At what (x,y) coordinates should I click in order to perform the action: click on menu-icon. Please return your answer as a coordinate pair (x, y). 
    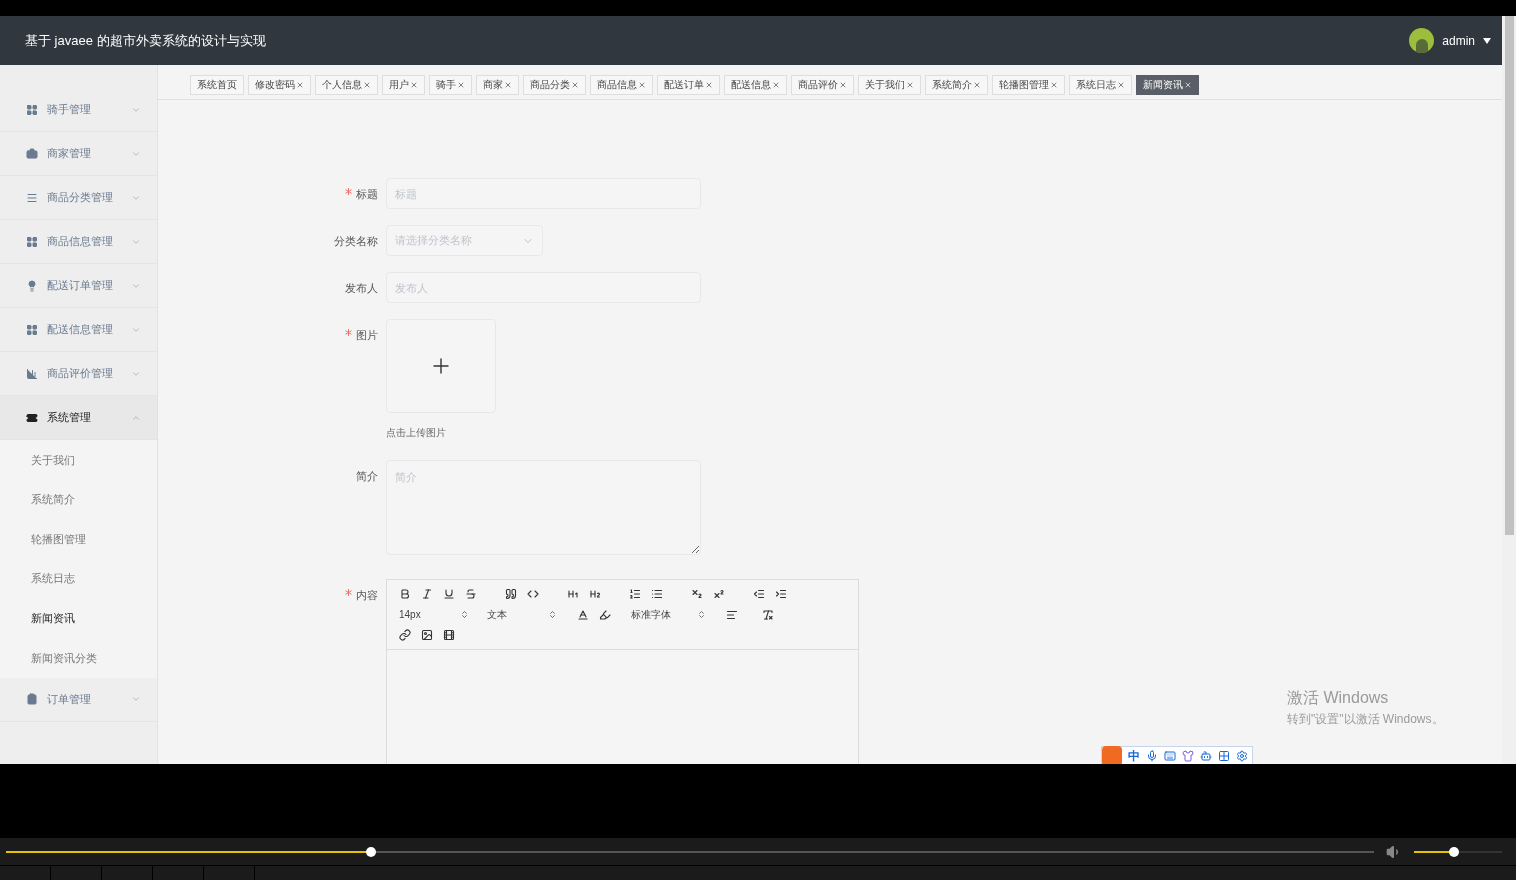
    Looking at the image, I should click on (32, 197).